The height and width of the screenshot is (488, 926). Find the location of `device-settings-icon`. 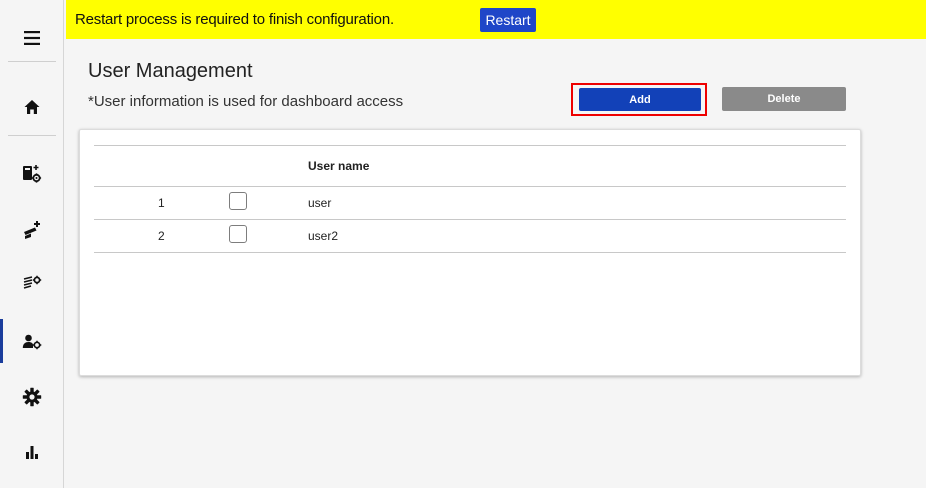

device-settings-icon is located at coordinates (32, 174).